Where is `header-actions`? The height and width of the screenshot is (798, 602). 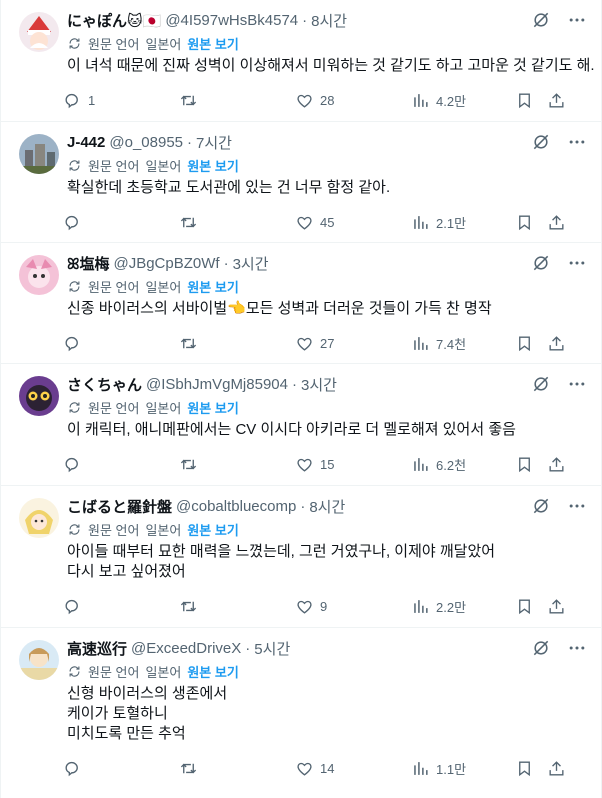 header-actions is located at coordinates (559, 263).